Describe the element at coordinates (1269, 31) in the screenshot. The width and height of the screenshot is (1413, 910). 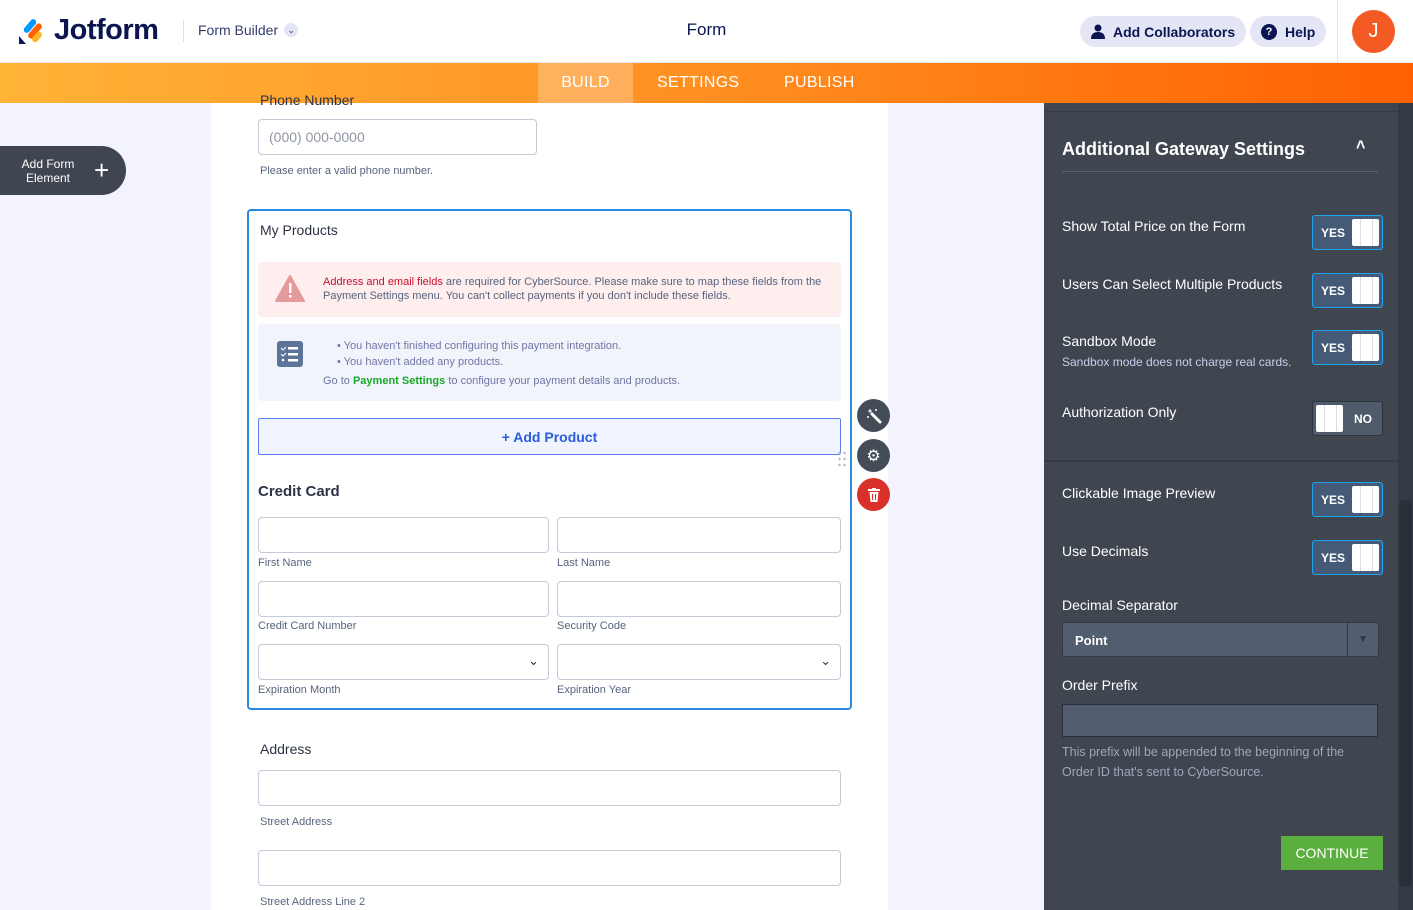
I see `help-icon: ?` at that location.